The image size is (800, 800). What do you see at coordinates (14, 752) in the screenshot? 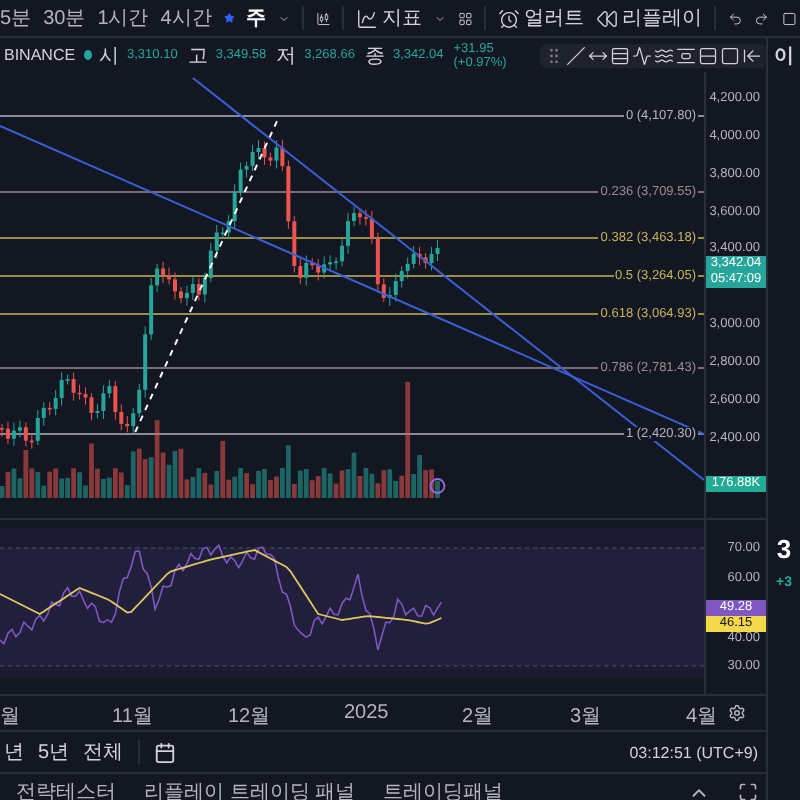
I see `range-button: 년` at bounding box center [14, 752].